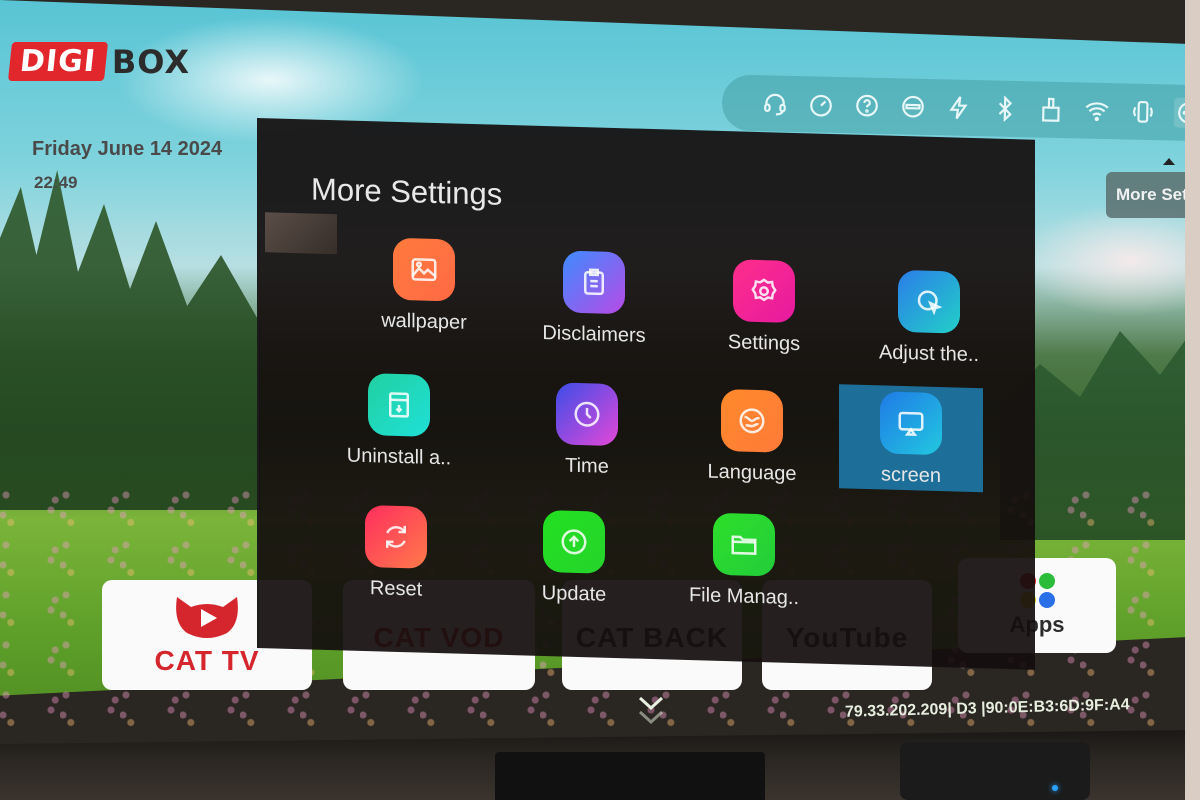 The width and height of the screenshot is (1200, 800). What do you see at coordinates (744, 597) in the screenshot?
I see `settings-item-label: File Manag..` at bounding box center [744, 597].